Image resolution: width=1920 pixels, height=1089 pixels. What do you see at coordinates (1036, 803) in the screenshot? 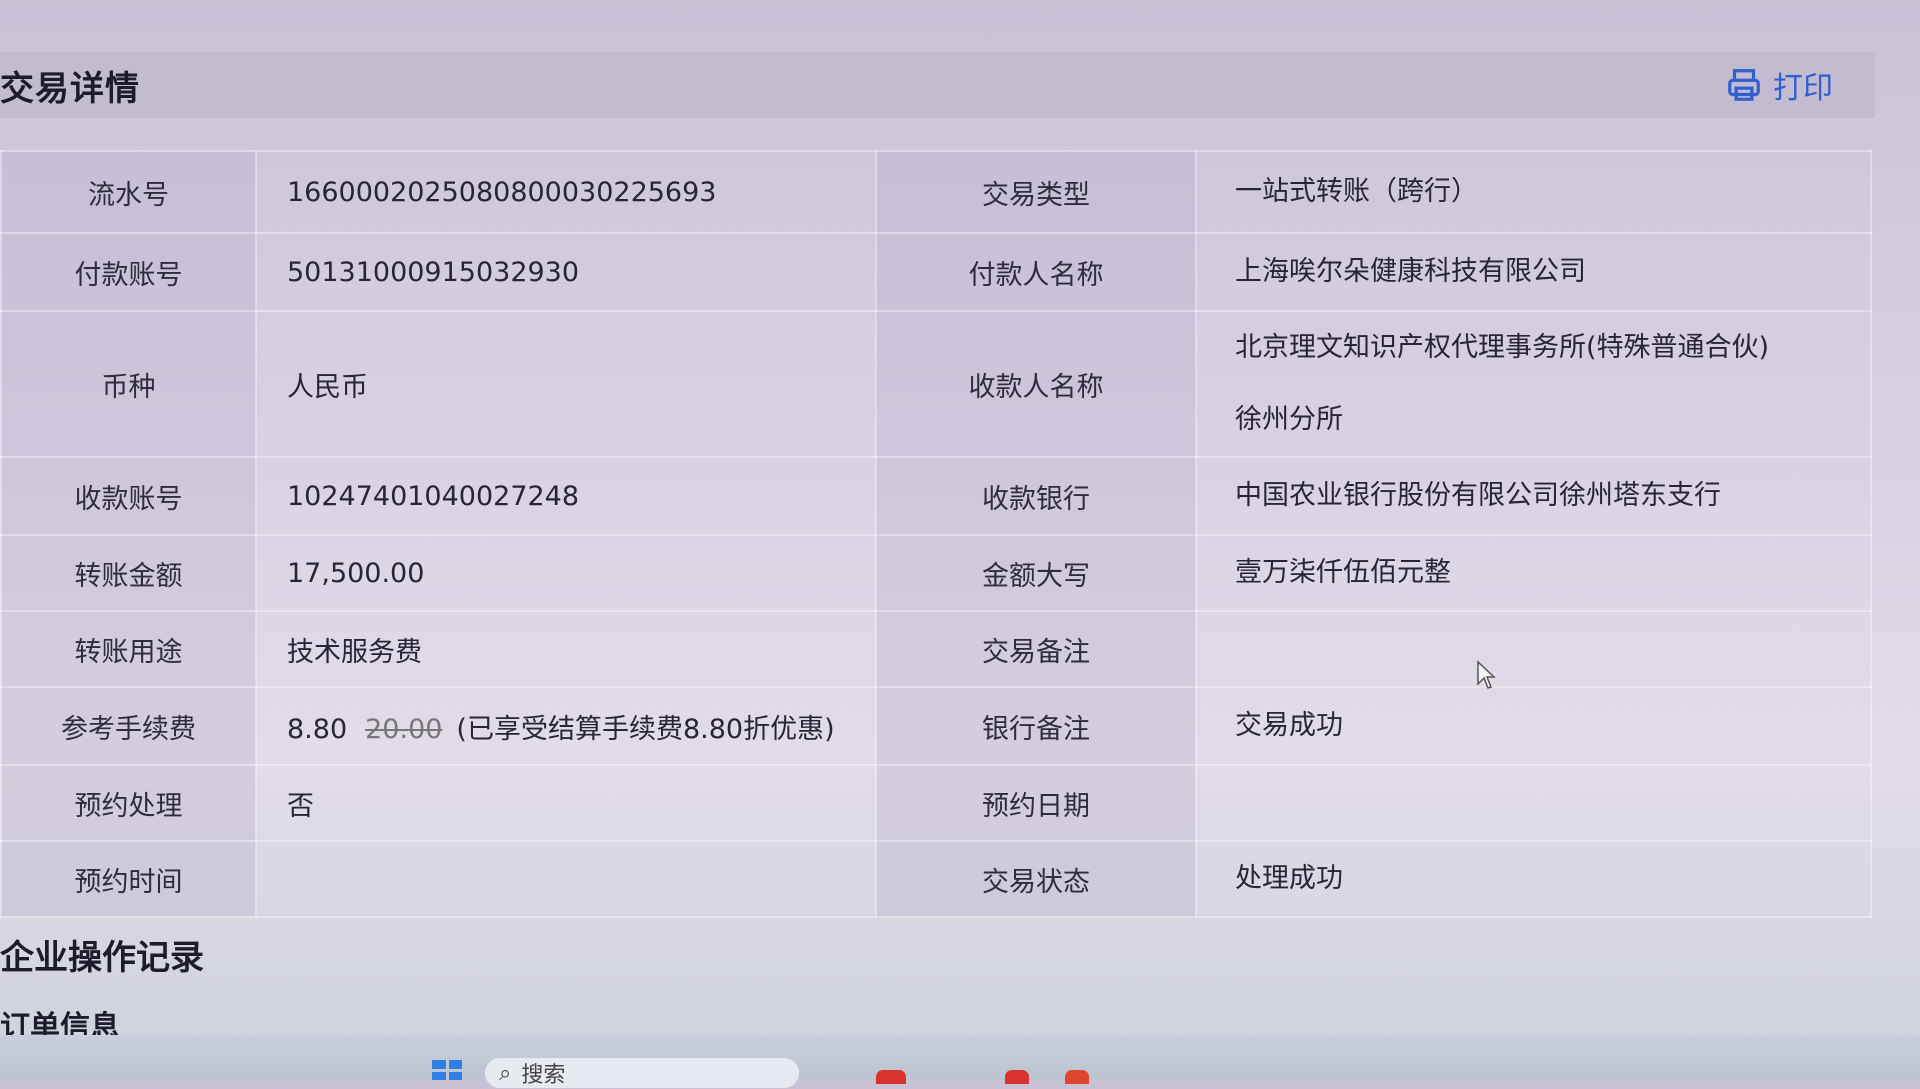
I see `scheduled-date-label: 预约日期` at bounding box center [1036, 803].